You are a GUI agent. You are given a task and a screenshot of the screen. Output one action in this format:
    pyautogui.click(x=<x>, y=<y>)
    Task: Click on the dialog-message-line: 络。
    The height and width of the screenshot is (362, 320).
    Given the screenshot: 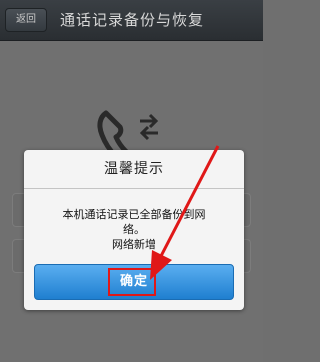 What is the action you would take?
    pyautogui.click(x=134, y=229)
    